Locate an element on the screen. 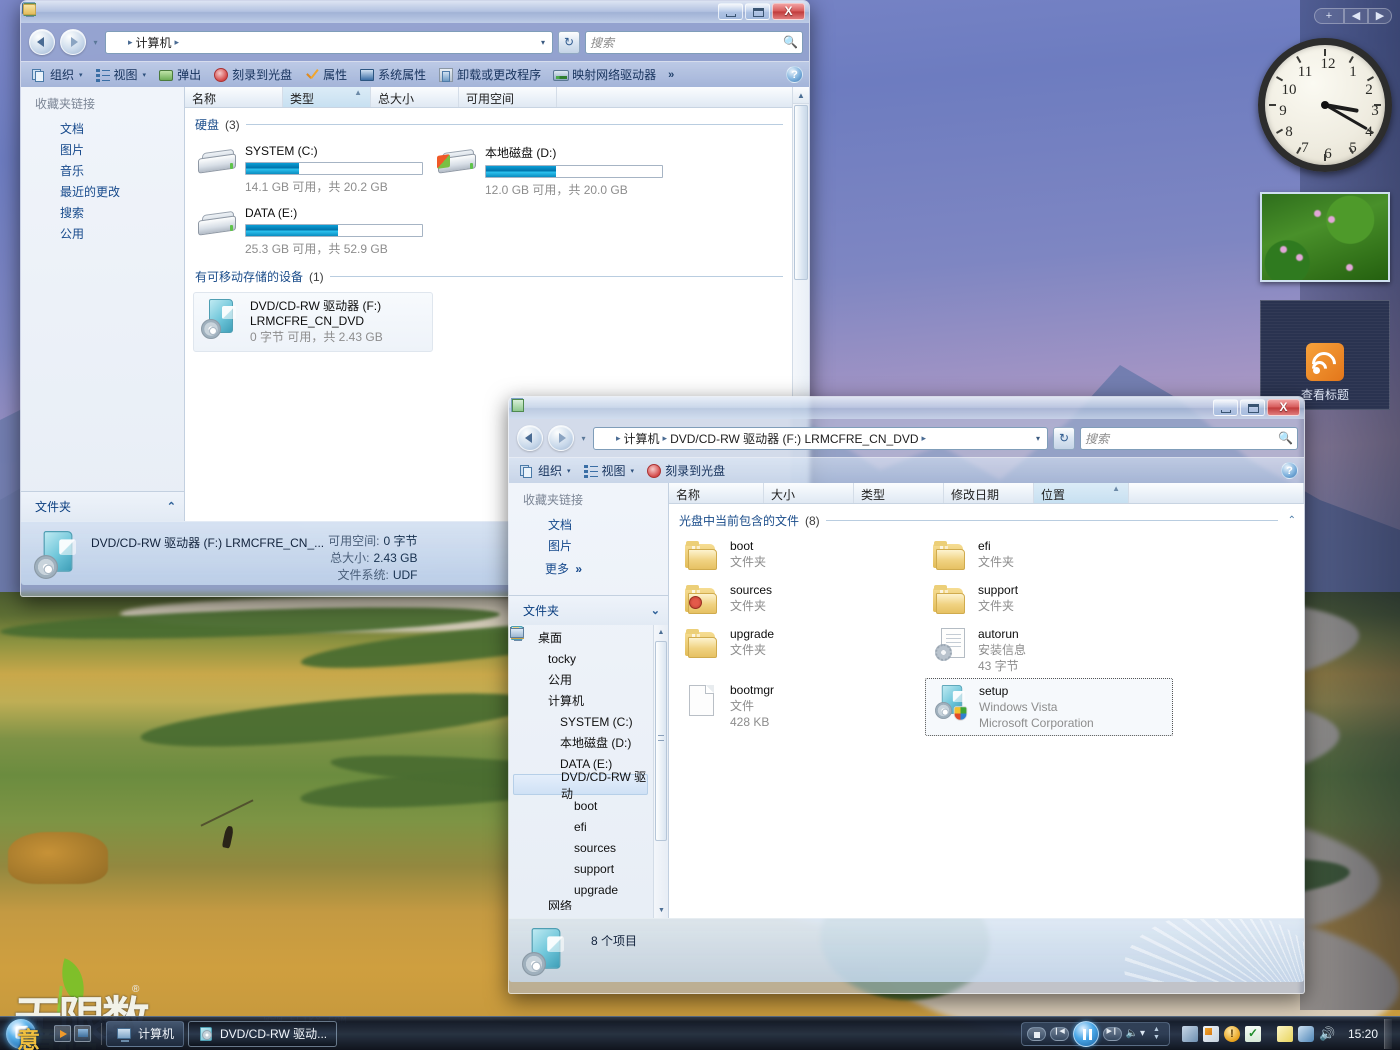  scrollbar-thumb is located at coordinates (801, 192).